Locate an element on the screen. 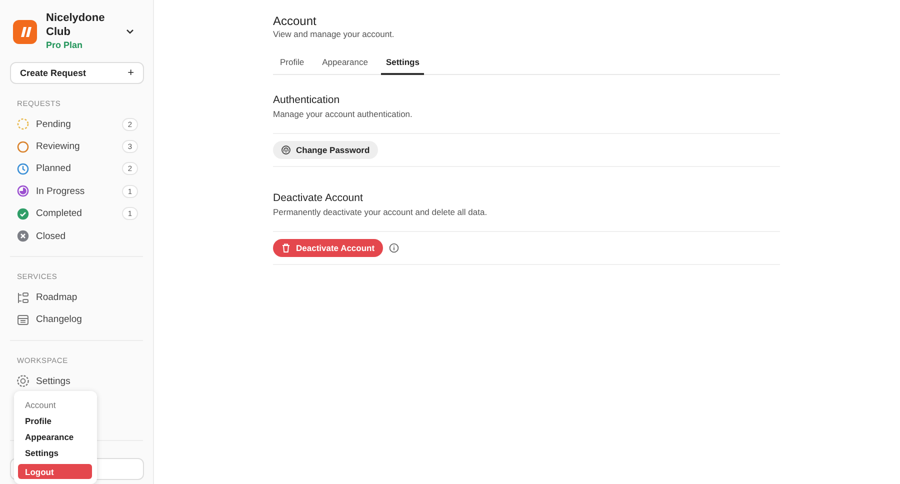  menu-heading: Account is located at coordinates (40, 405).